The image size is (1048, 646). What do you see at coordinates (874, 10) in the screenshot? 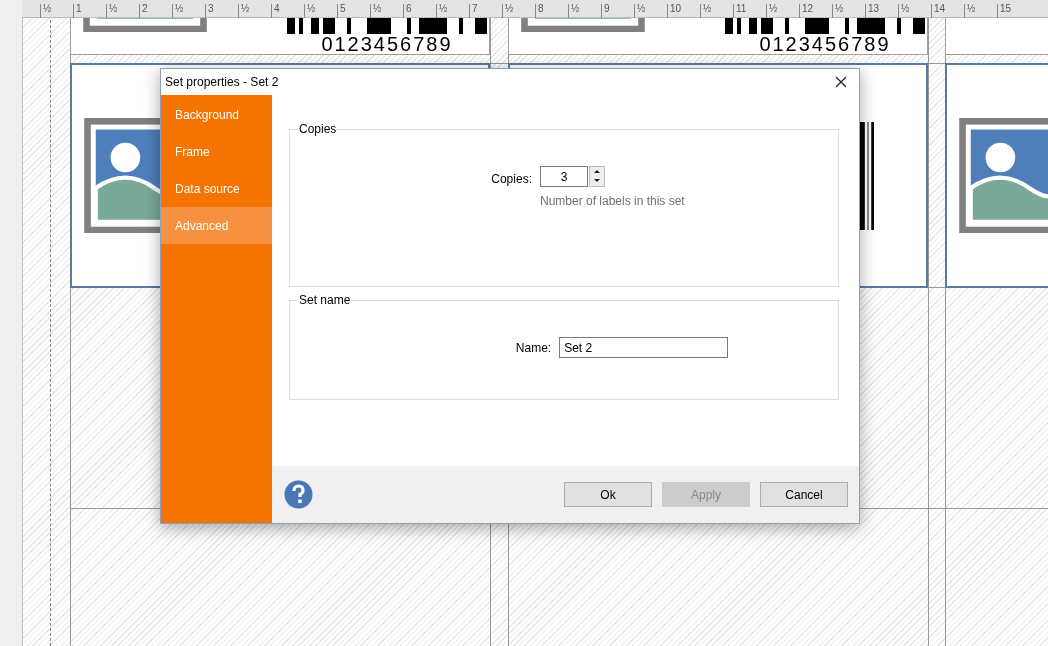
I see `ruler-mark: 13` at bounding box center [874, 10].